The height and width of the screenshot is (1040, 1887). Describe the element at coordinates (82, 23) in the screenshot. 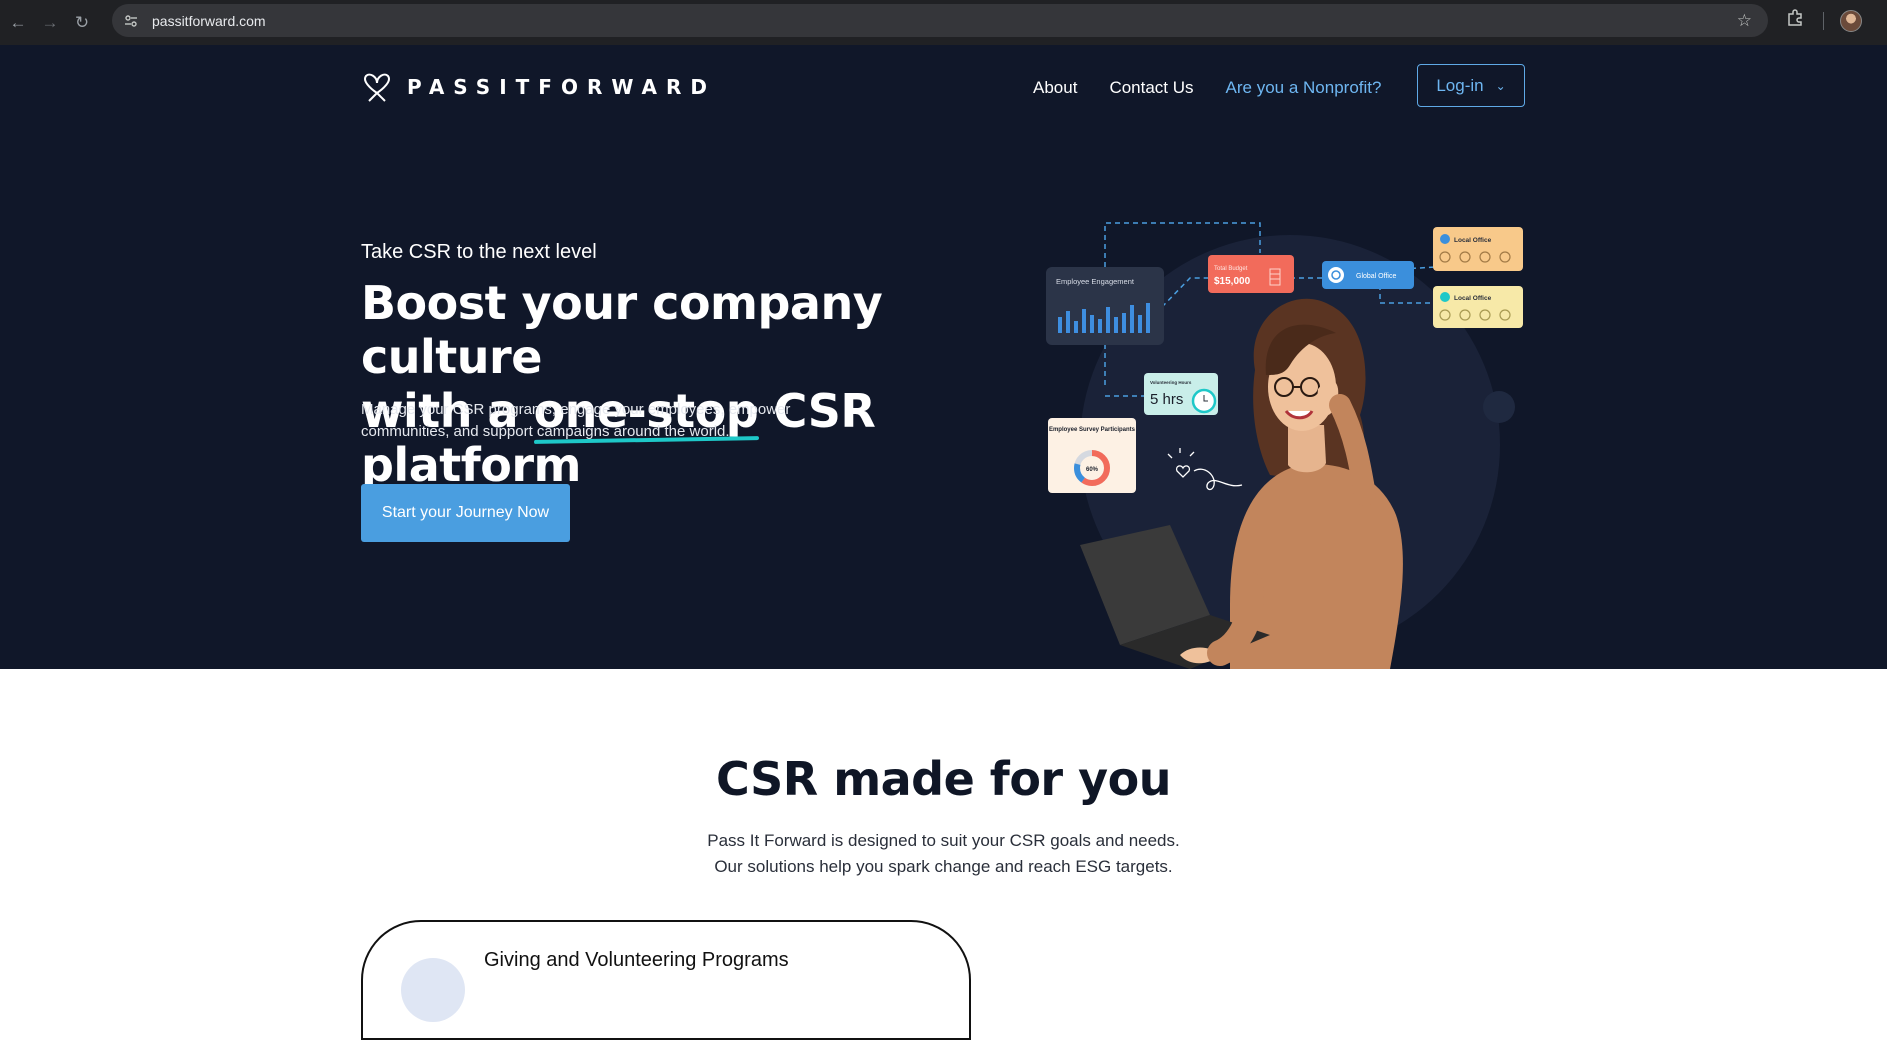

I see `reload-icon: ↻` at that location.